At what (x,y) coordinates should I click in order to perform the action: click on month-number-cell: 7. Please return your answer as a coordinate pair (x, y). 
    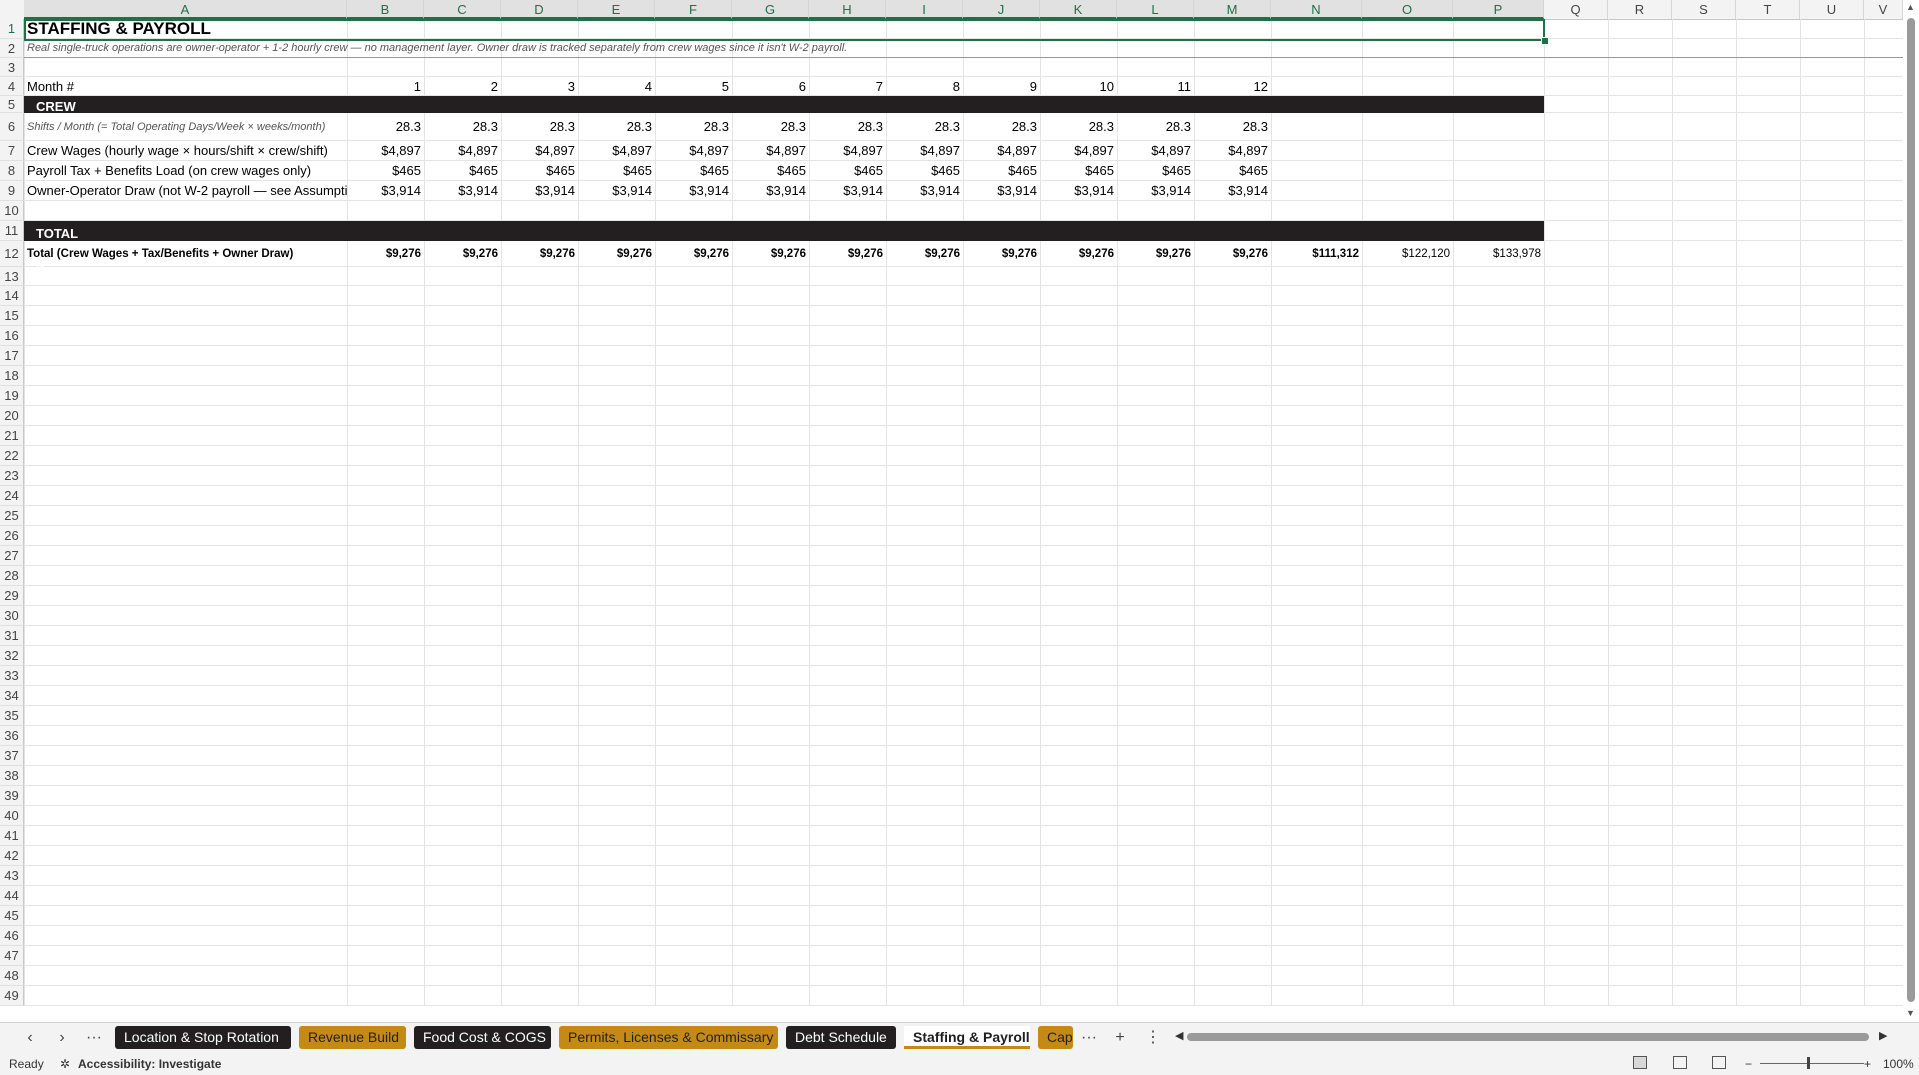
    Looking at the image, I should click on (847, 86).